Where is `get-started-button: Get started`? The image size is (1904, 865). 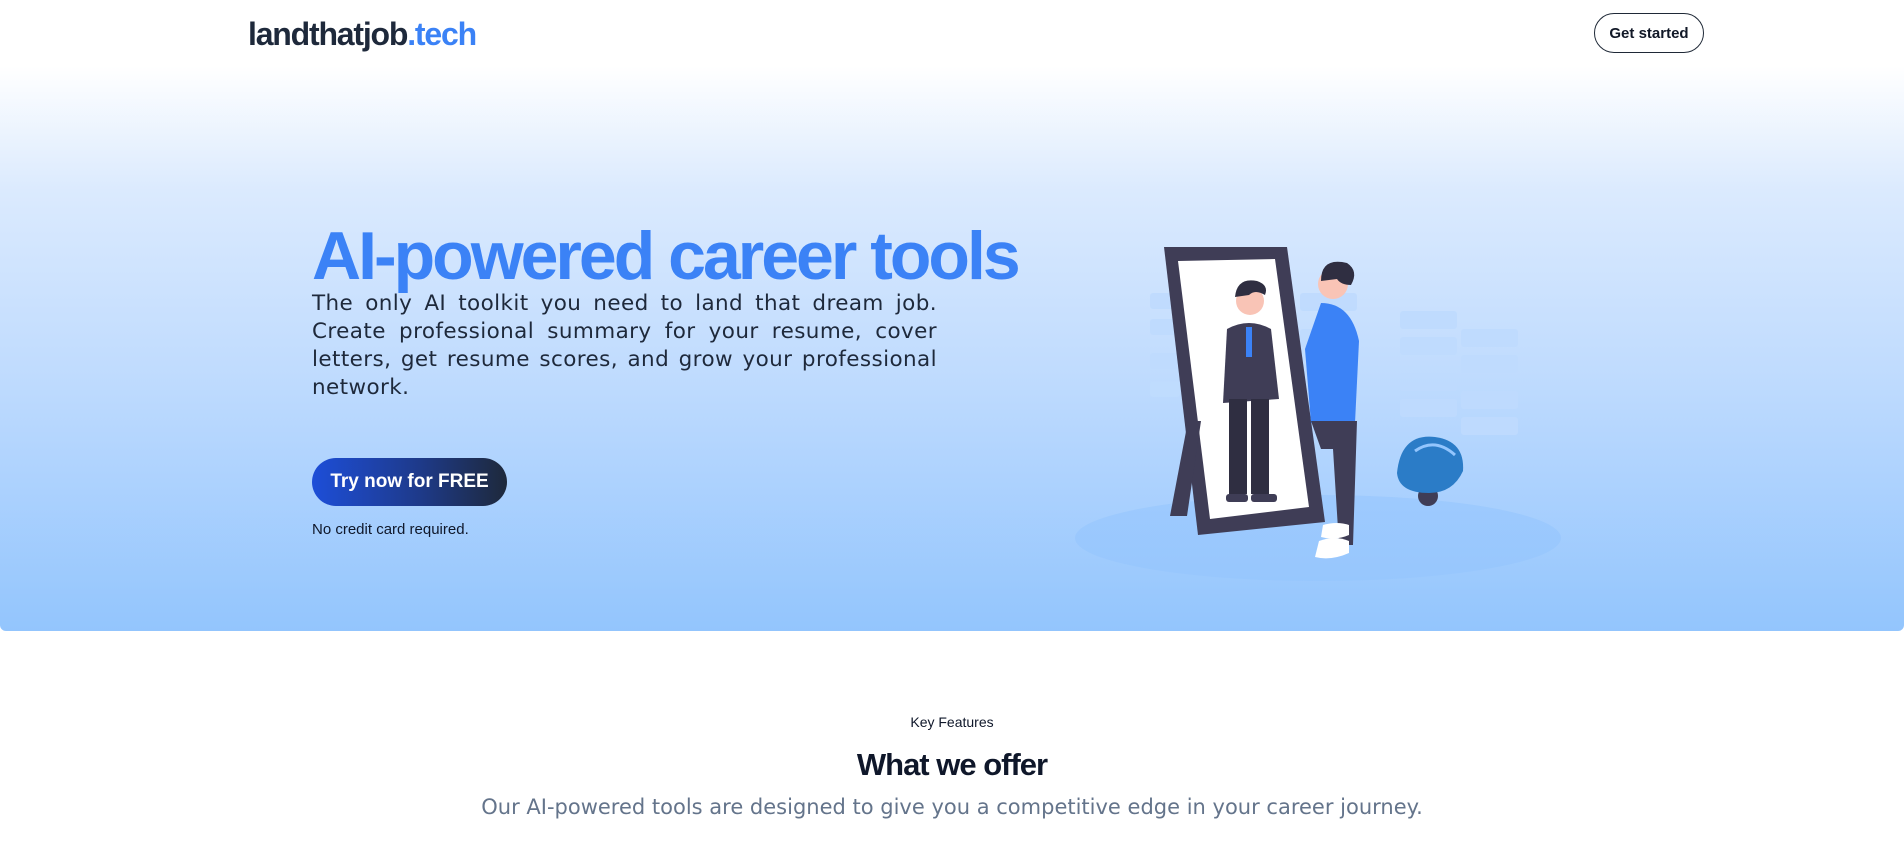
get-started-button: Get started is located at coordinates (1649, 33).